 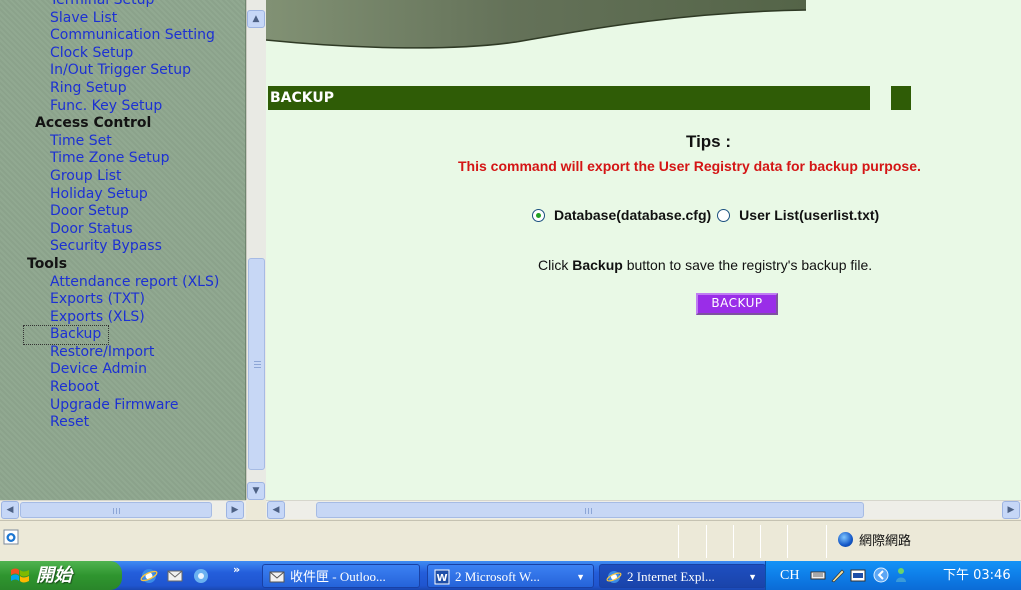 What do you see at coordinates (147, 107) in the screenshot?
I see `nav-link-func-key-setup: Func. Key Setup` at bounding box center [147, 107].